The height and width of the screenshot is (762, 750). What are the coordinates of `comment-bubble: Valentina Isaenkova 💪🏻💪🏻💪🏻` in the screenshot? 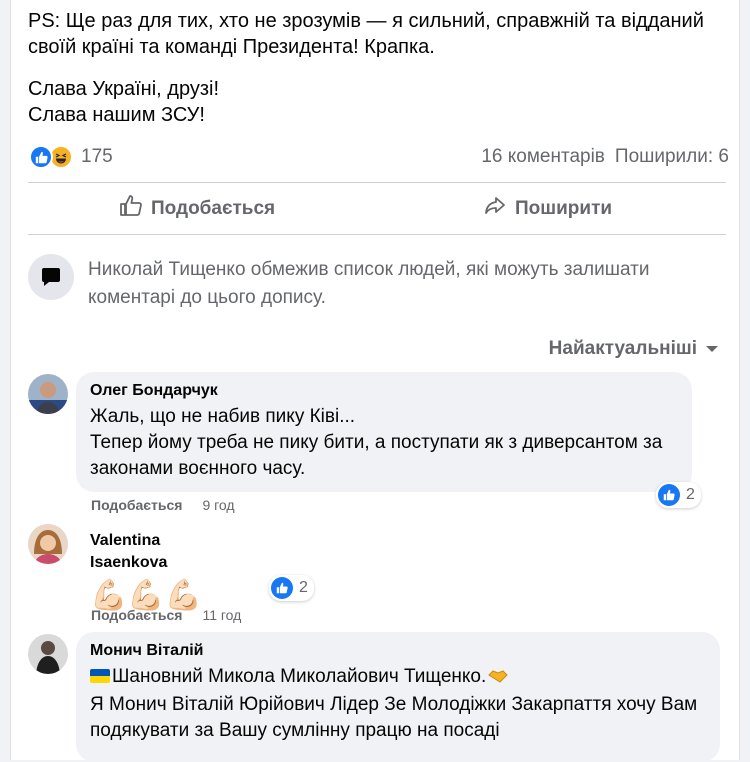 It's located at (161, 567).